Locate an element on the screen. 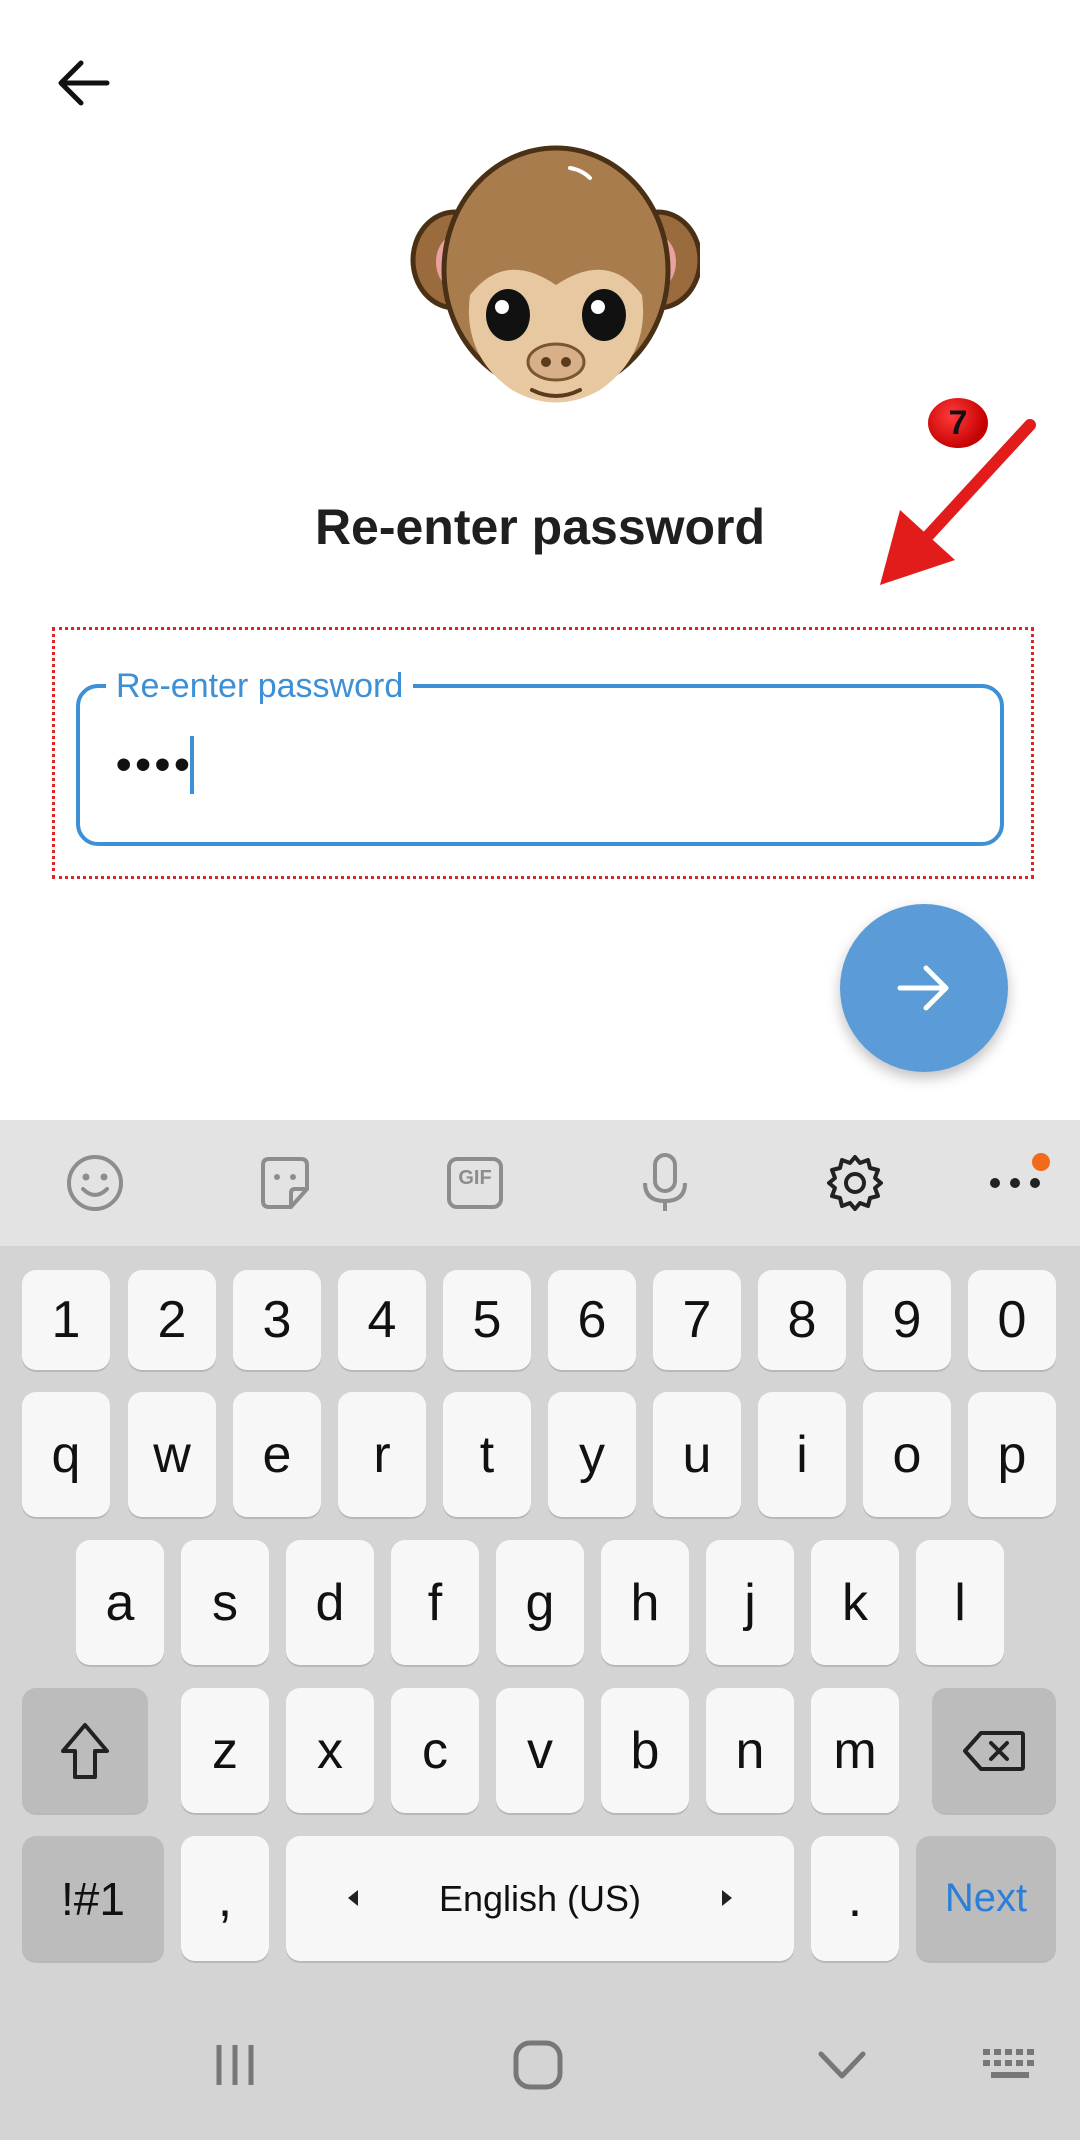  key-a: a is located at coordinates (120, 1602).